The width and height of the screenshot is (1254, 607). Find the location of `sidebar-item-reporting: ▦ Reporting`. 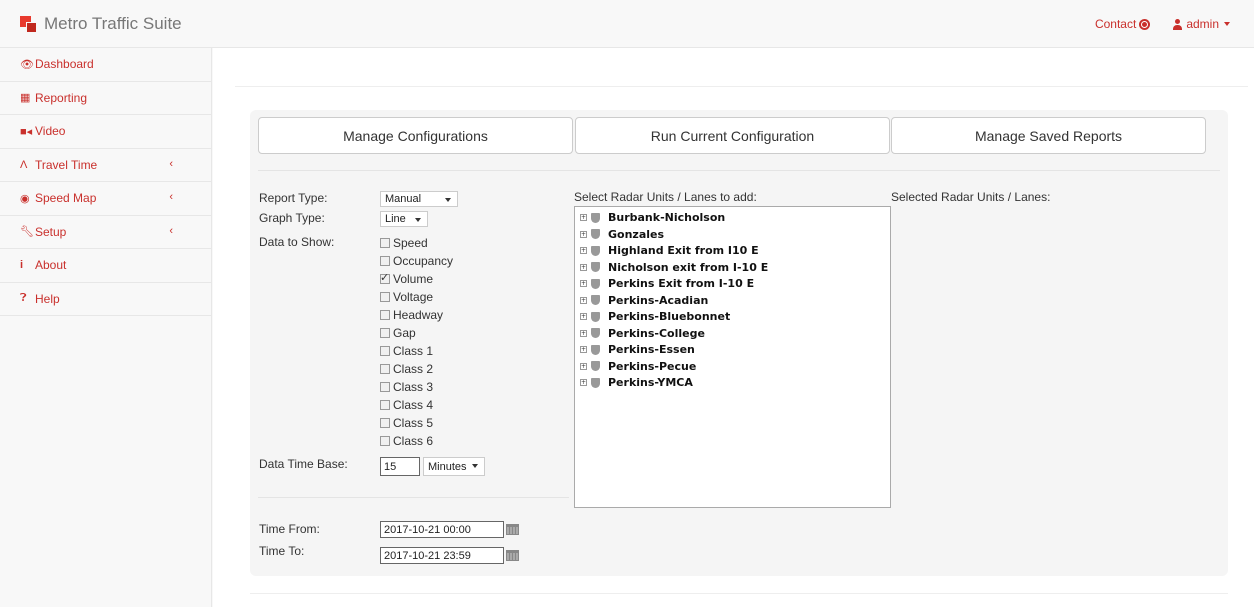

sidebar-item-reporting: ▦ Reporting is located at coordinates (105, 98).